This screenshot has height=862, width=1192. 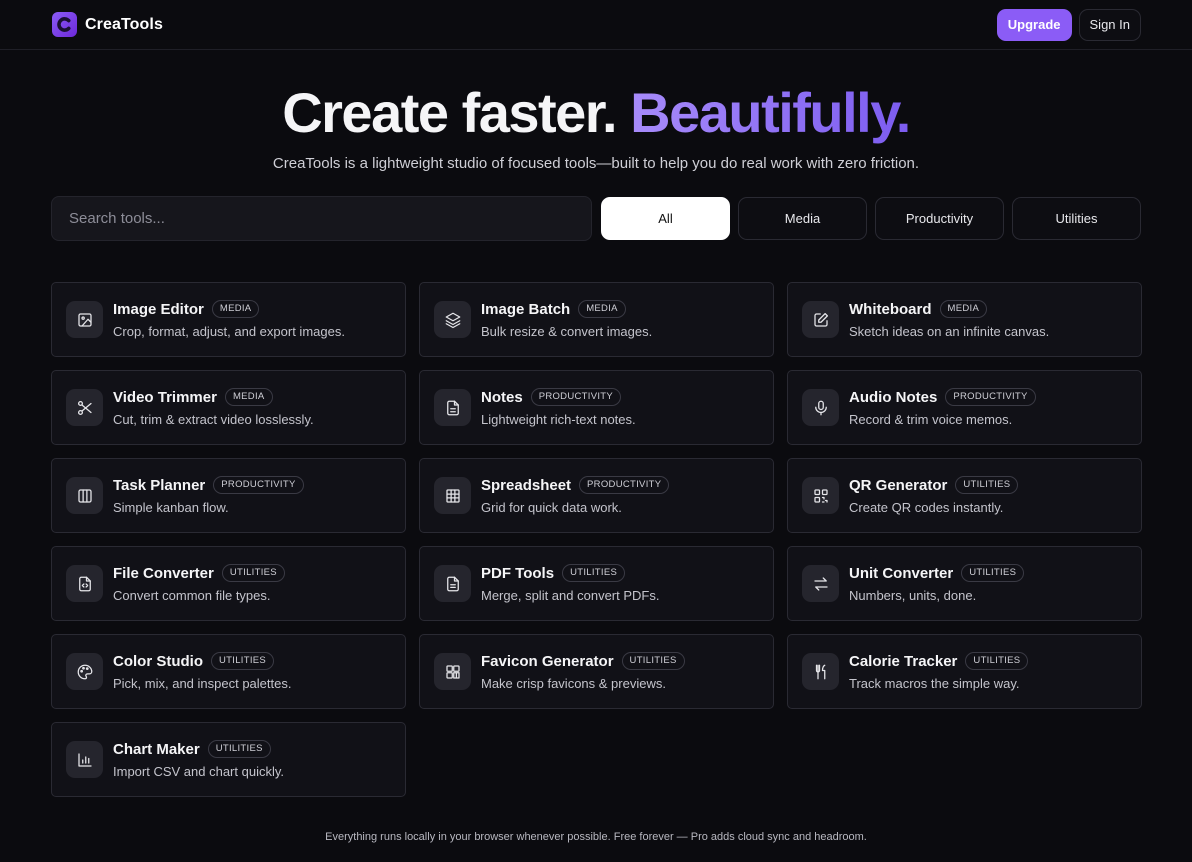 I want to click on tool-card-header: Video Trimmer MEDIA, so click(x=213, y=397).